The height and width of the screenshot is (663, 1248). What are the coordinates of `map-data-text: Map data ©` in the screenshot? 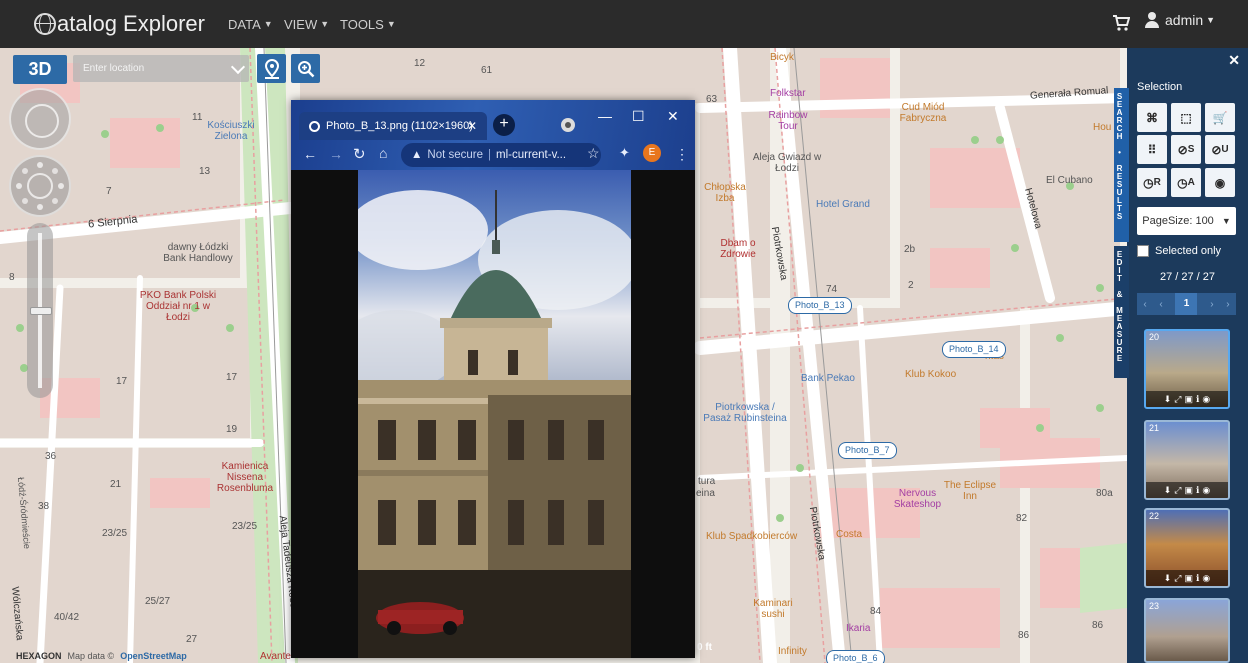 It's located at (91, 656).